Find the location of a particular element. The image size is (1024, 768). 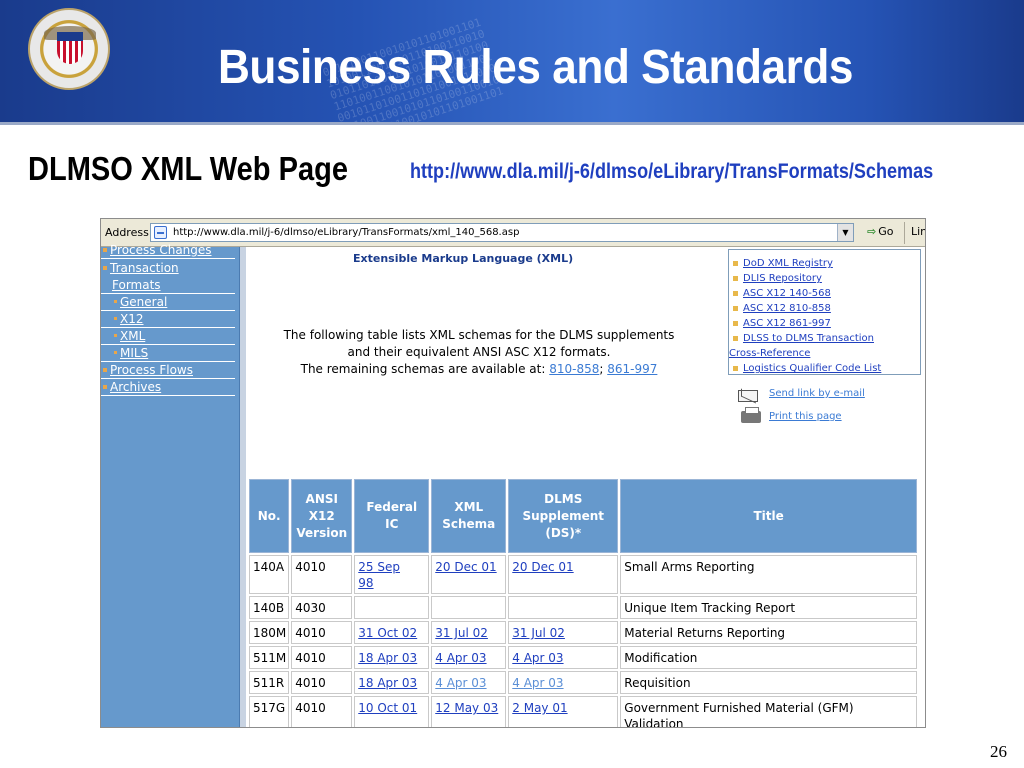

slide-title: Business Rules and Standards is located at coordinates (535, 67).